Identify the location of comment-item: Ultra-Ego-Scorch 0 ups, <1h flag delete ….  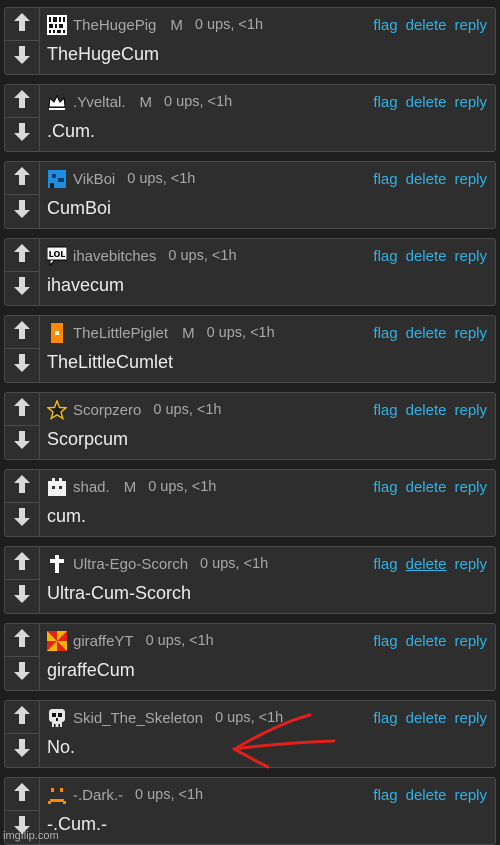
(250, 580).